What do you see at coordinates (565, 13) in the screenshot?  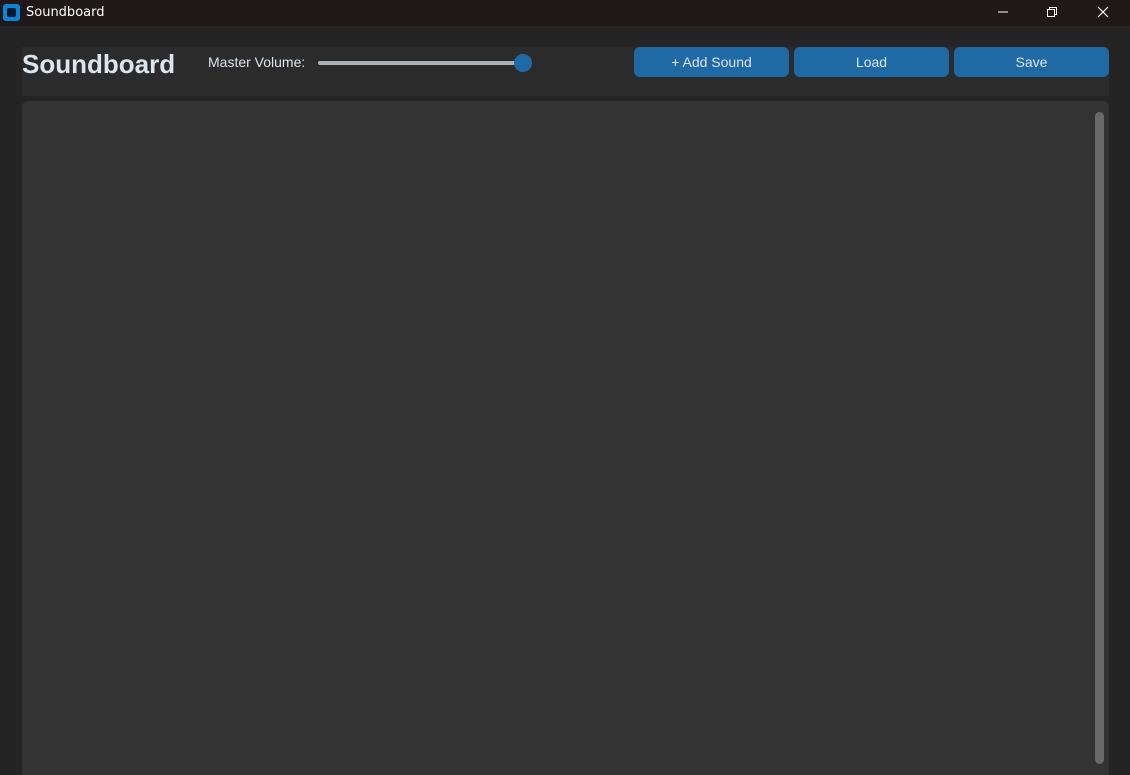 I see `title-bar: Soundboard` at bounding box center [565, 13].